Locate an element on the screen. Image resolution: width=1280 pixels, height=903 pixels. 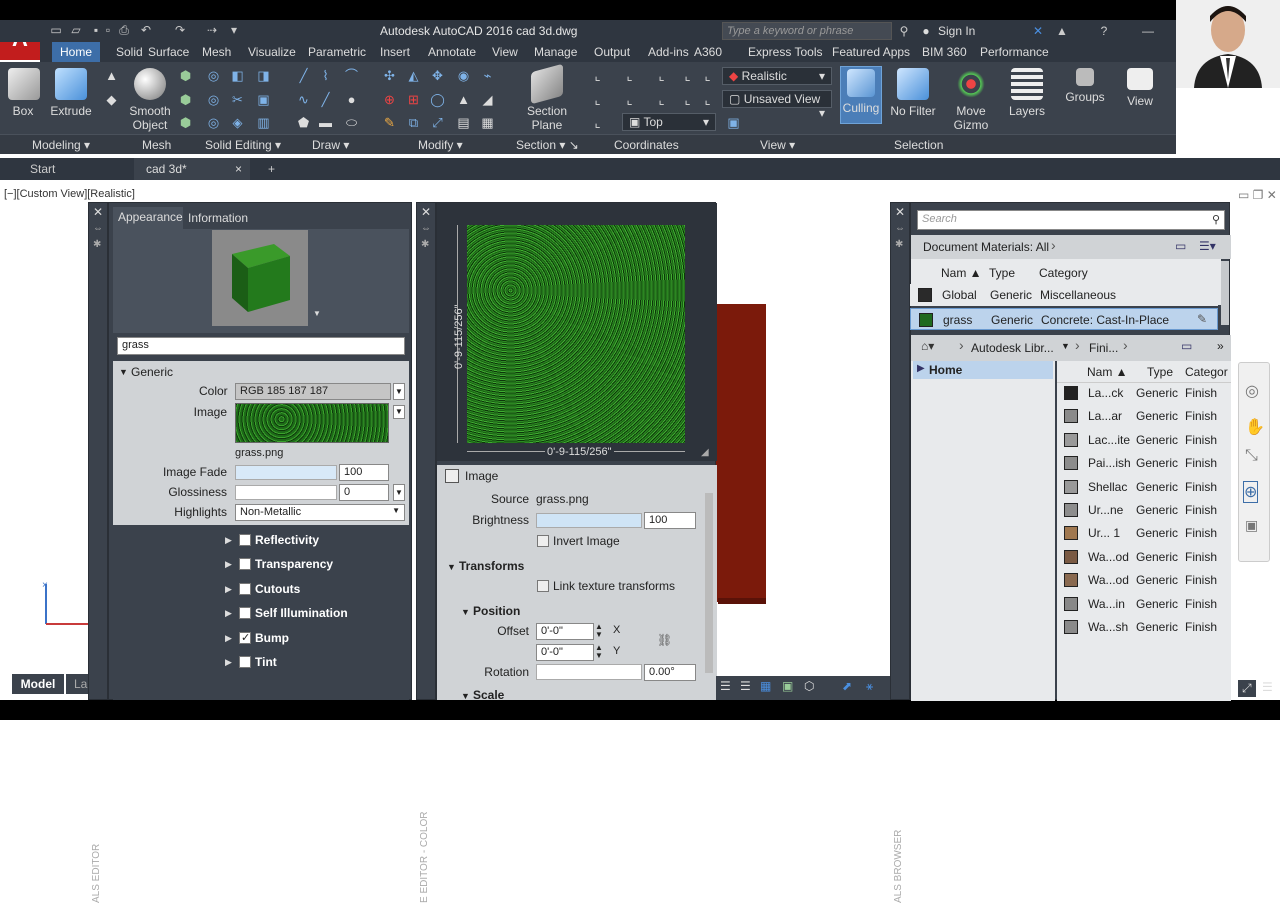
color-dropdown-icon: ▼ is located at coordinates (399, 391).